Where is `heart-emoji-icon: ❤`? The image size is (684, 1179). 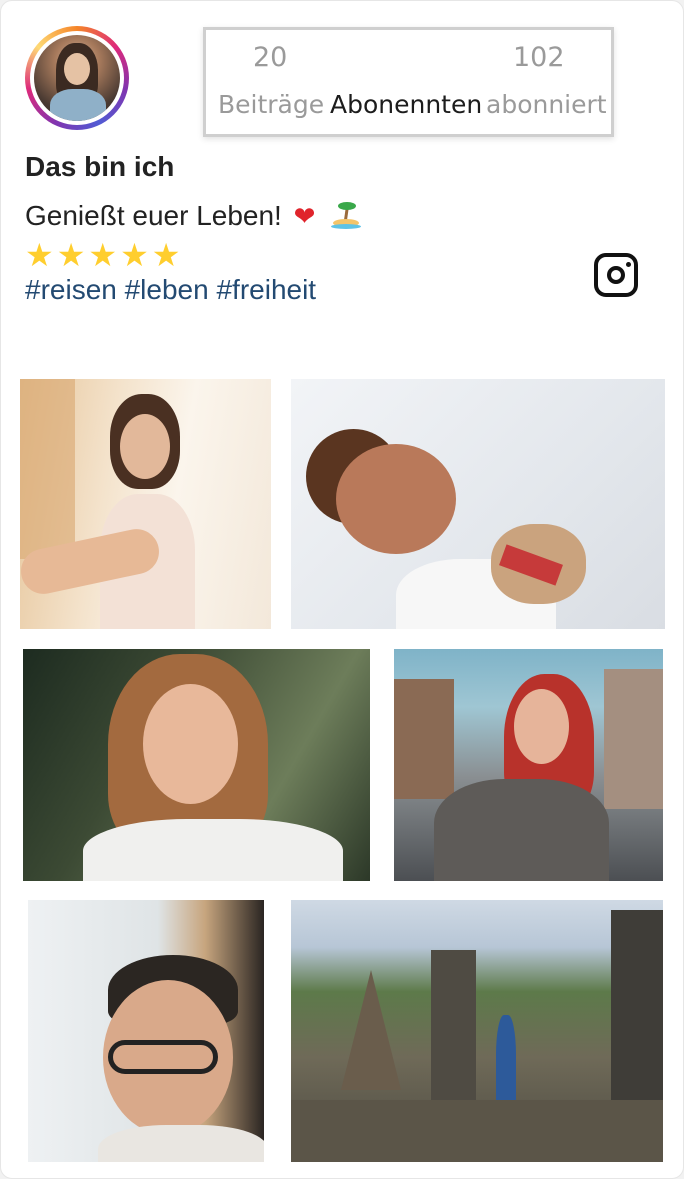
heart-emoji-icon: ❤ is located at coordinates (304, 217).